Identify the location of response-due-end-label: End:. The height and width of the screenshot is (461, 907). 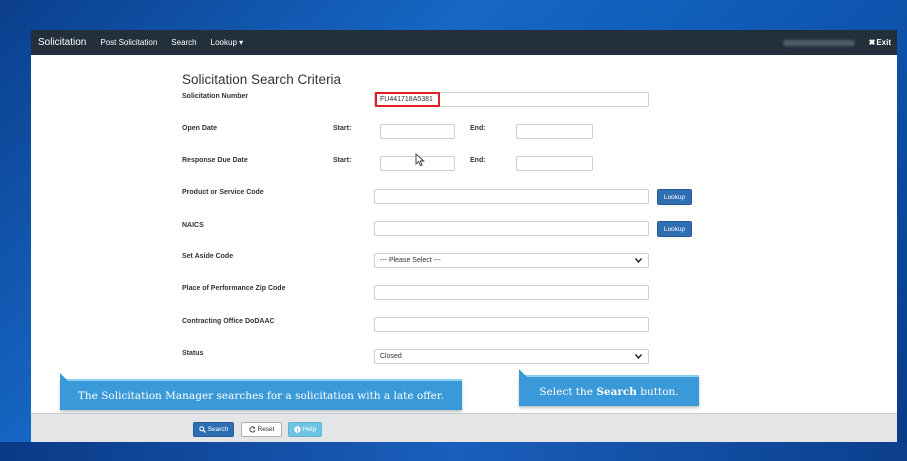
(478, 160).